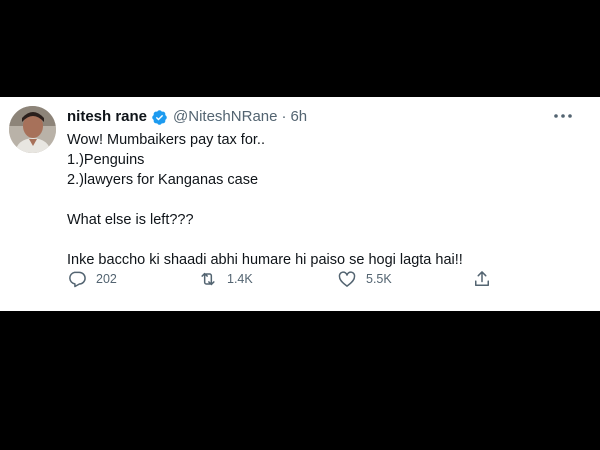 The width and height of the screenshot is (600, 450). I want to click on reply-button: 202, so click(92, 279).